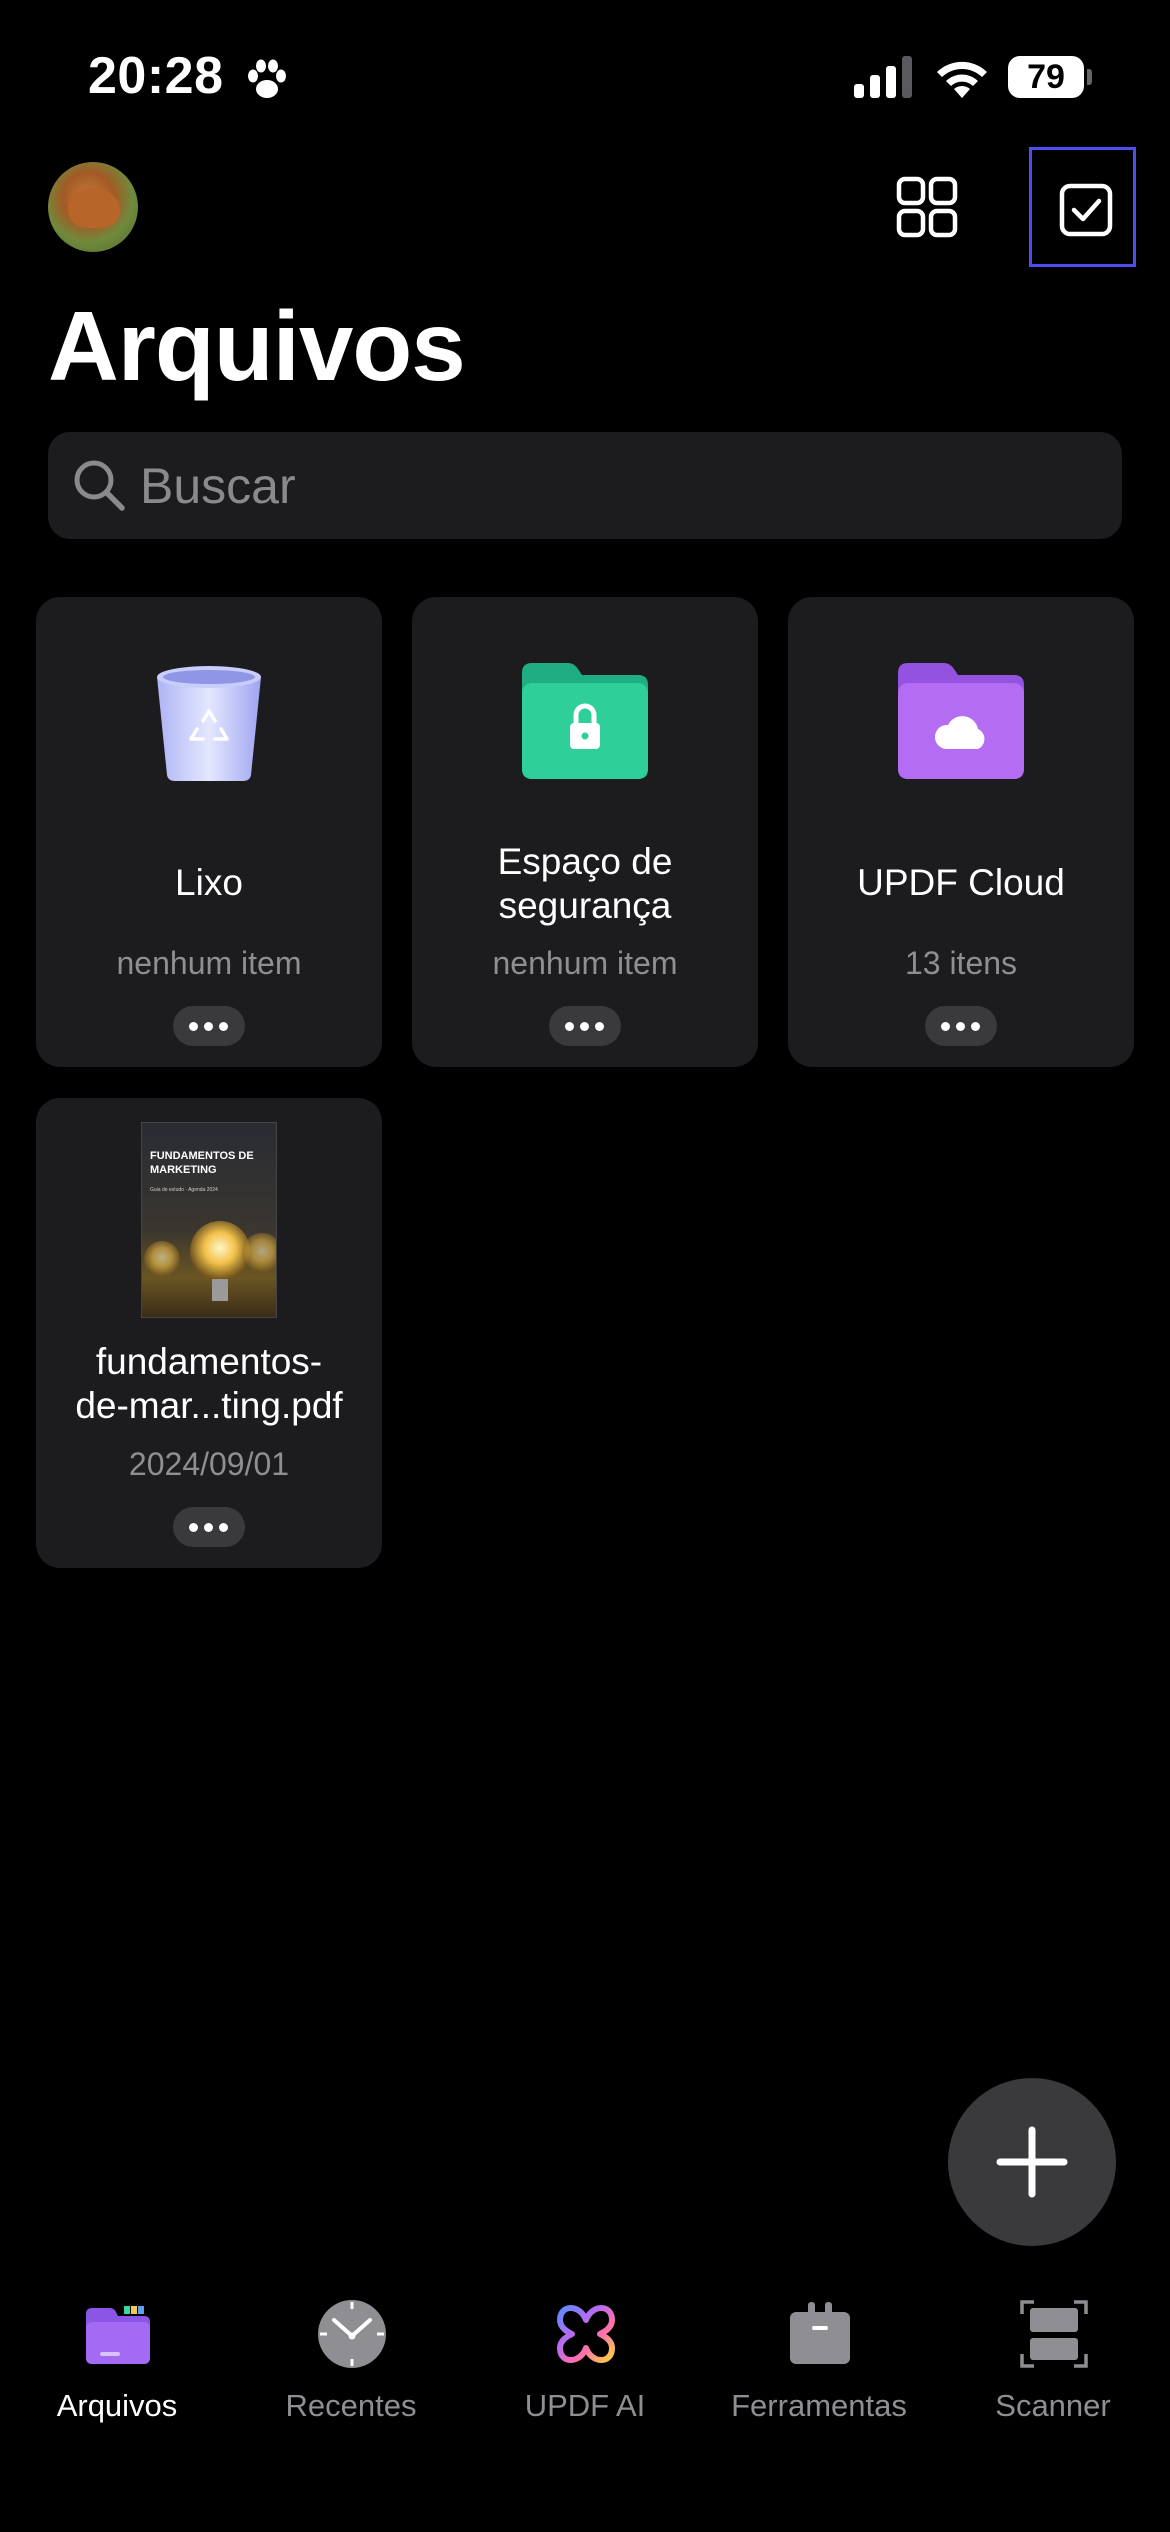  I want to click on tab-label: Scanner, so click(1053, 2405).